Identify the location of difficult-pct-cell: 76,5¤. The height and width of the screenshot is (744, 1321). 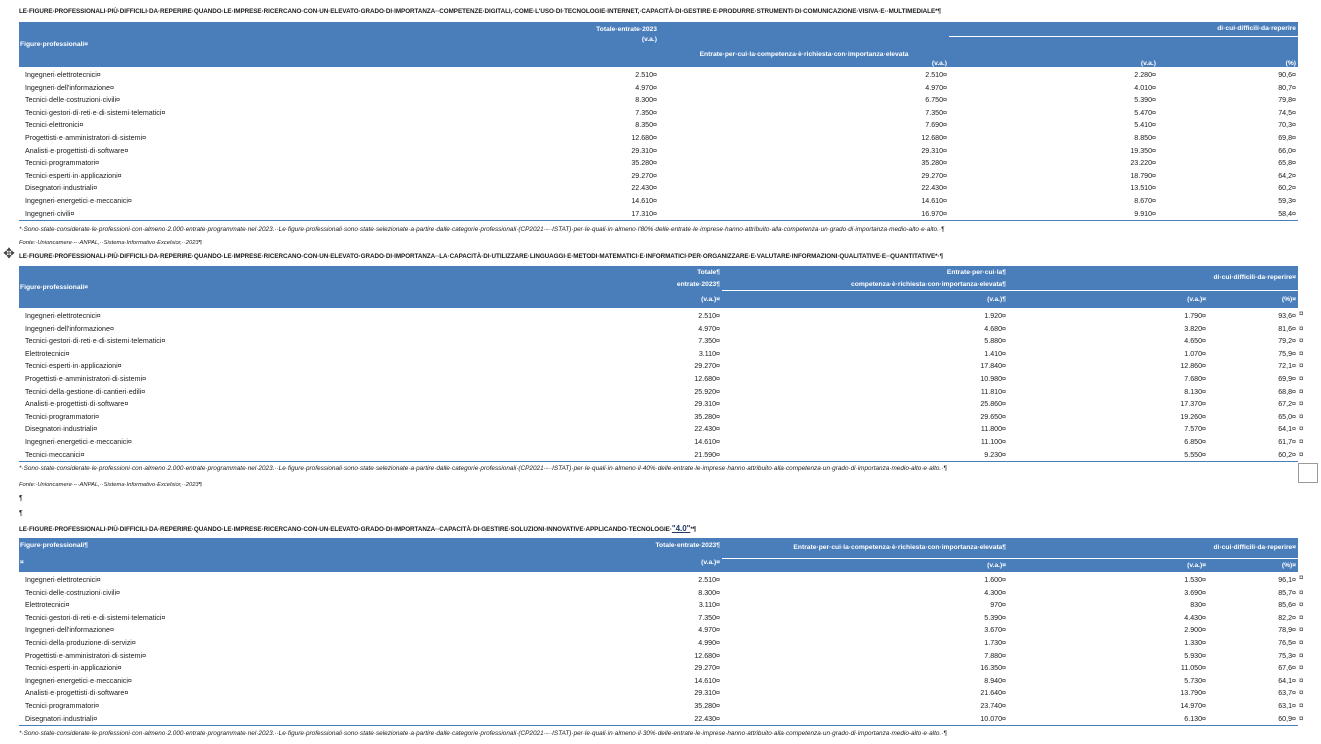
(1287, 642).